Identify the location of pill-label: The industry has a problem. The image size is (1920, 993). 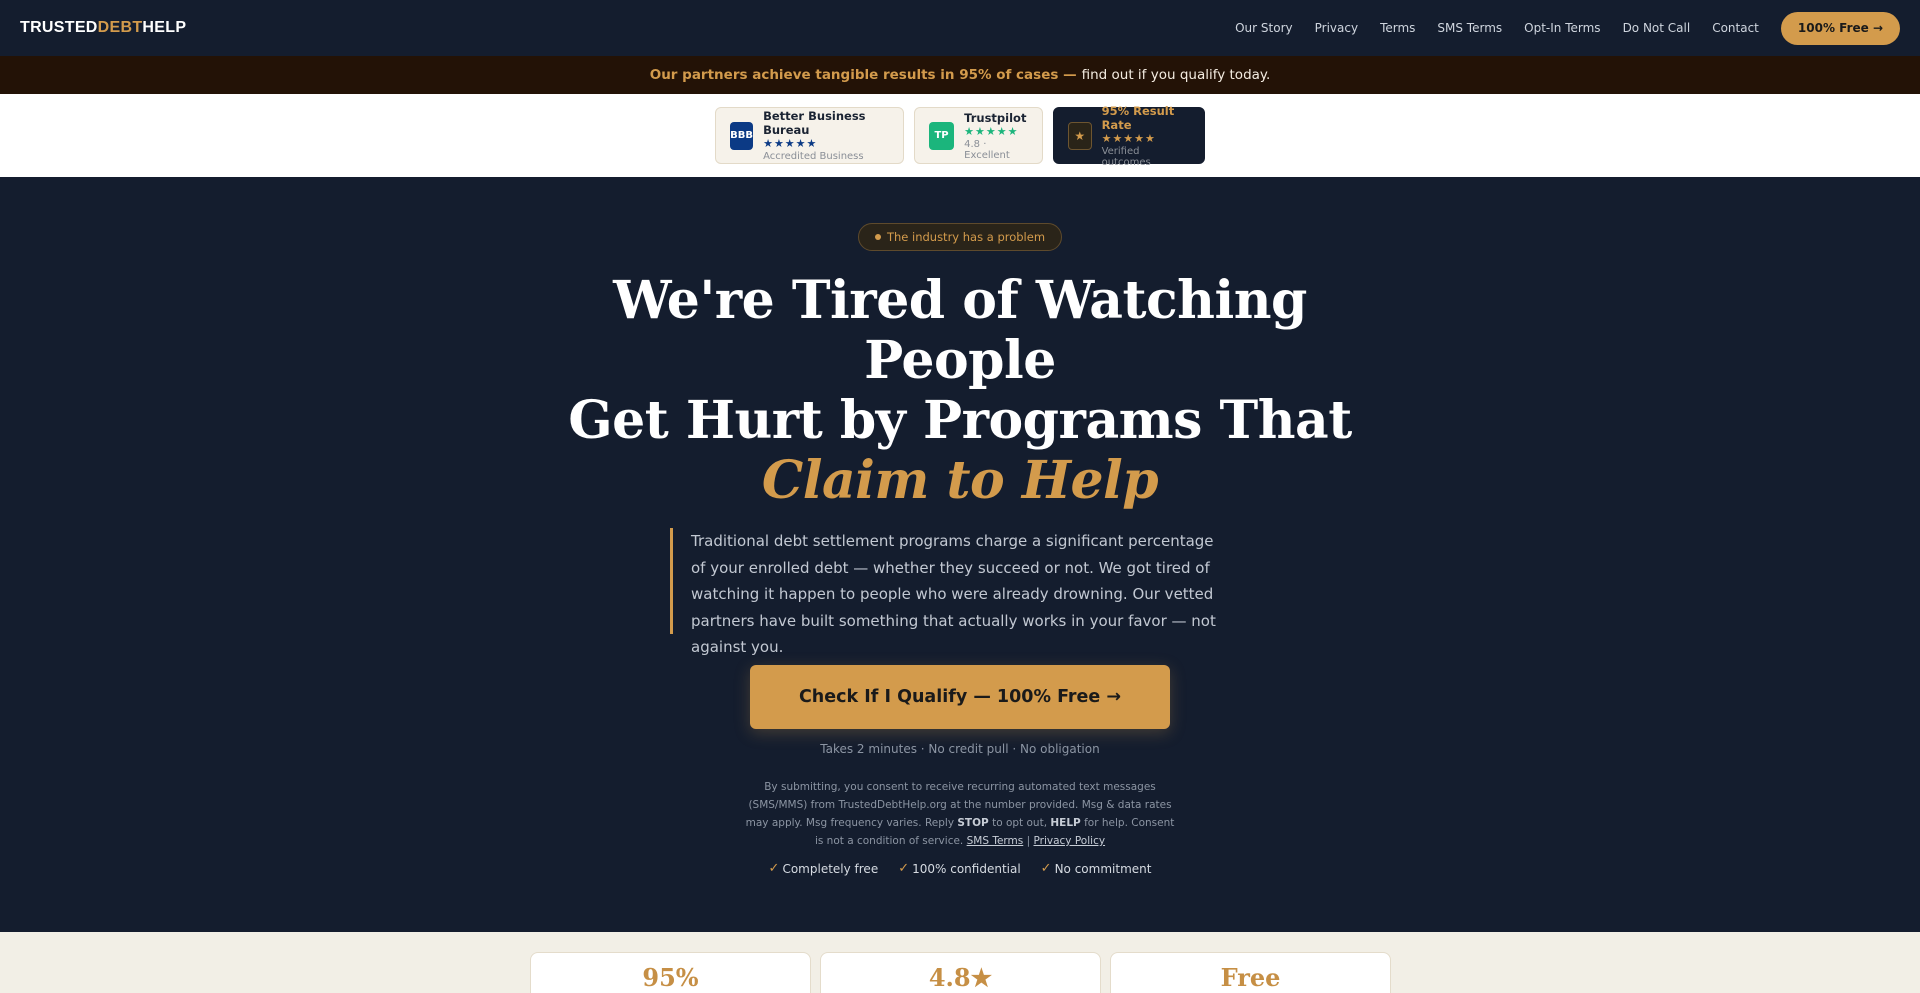
(966, 237).